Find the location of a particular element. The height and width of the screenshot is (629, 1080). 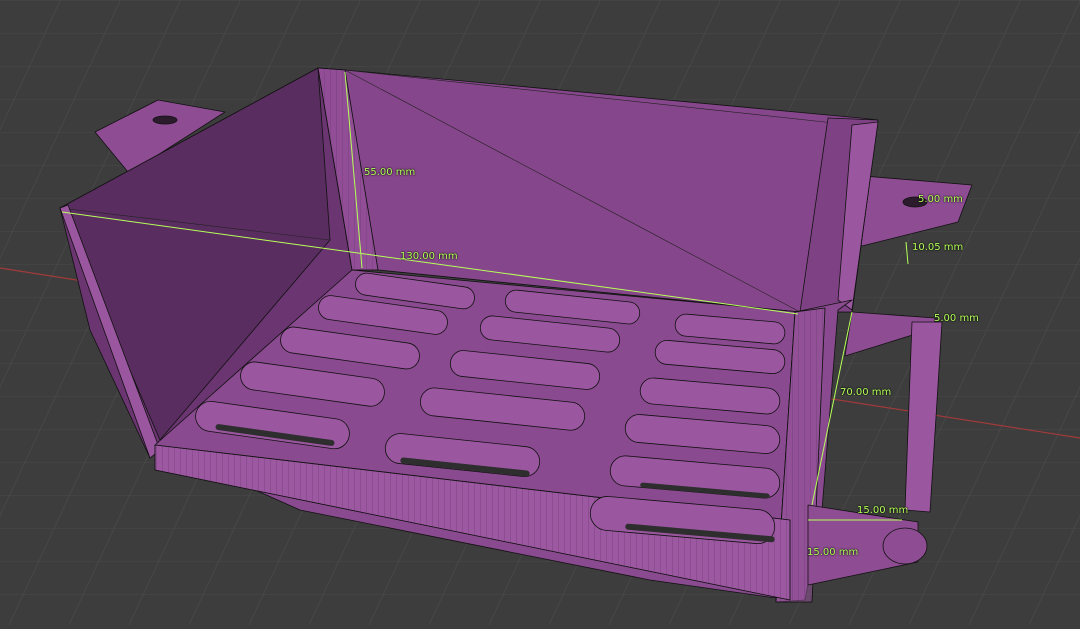

handle-depth-label: 15.00 mm is located at coordinates (883, 510).